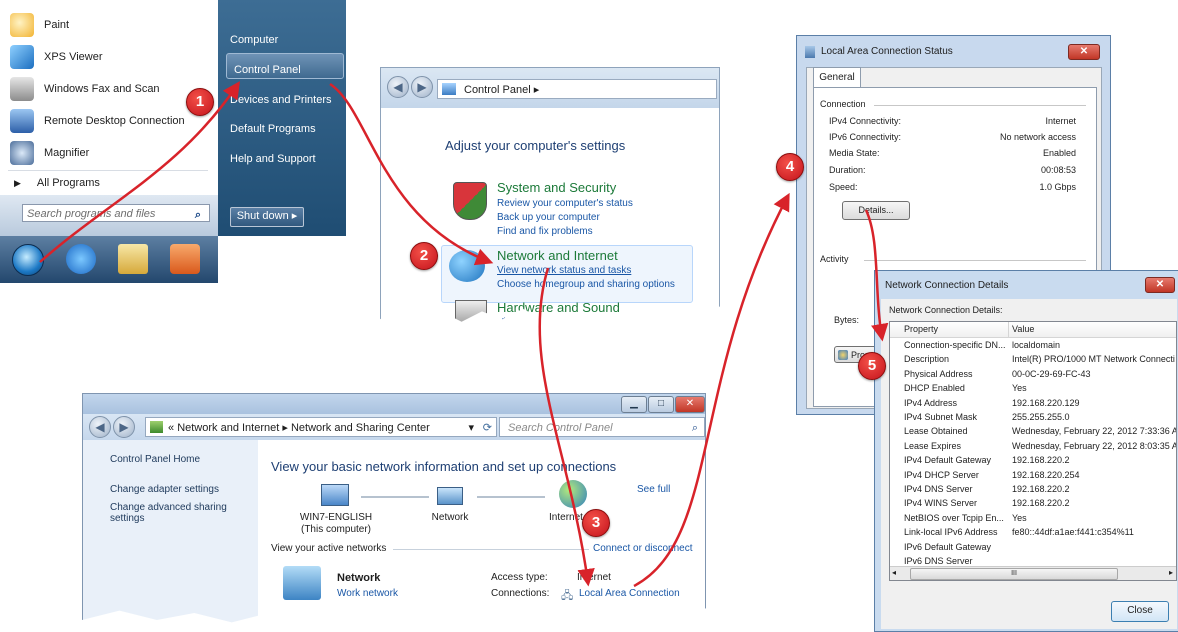 The width and height of the screenshot is (1178, 632). I want to click on link-view-network-status: View network status and tasks, so click(564, 270).